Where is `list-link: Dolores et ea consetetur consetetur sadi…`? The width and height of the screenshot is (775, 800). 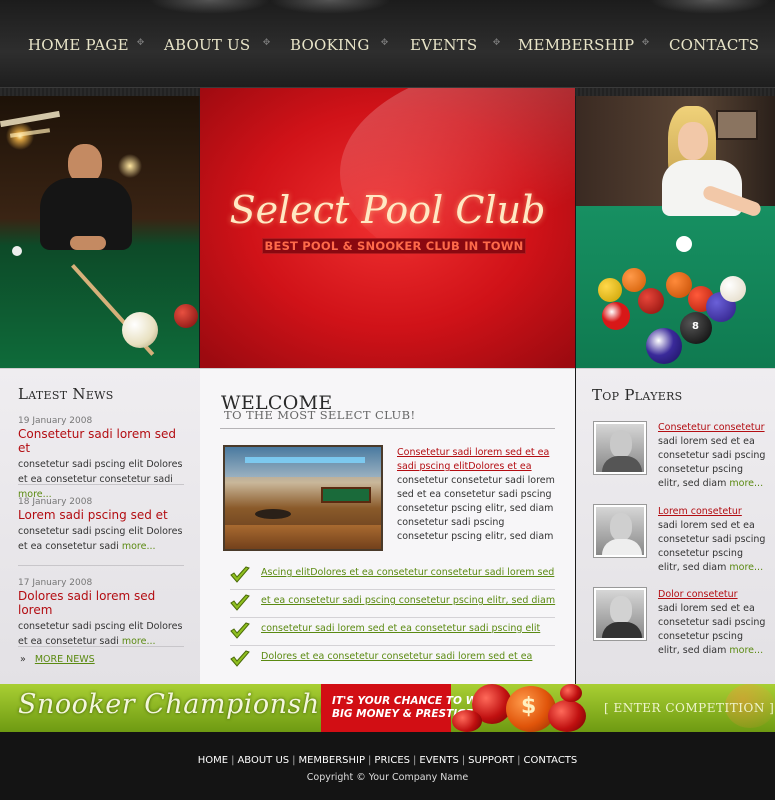 list-link: Dolores et ea consetetur consetetur sadi… is located at coordinates (396, 656).